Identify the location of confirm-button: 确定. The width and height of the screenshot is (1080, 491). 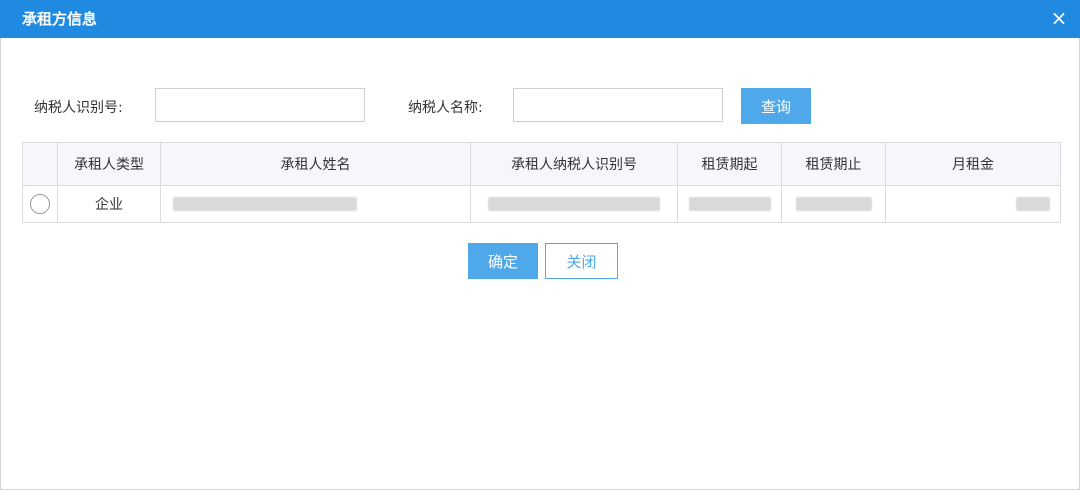
(503, 261).